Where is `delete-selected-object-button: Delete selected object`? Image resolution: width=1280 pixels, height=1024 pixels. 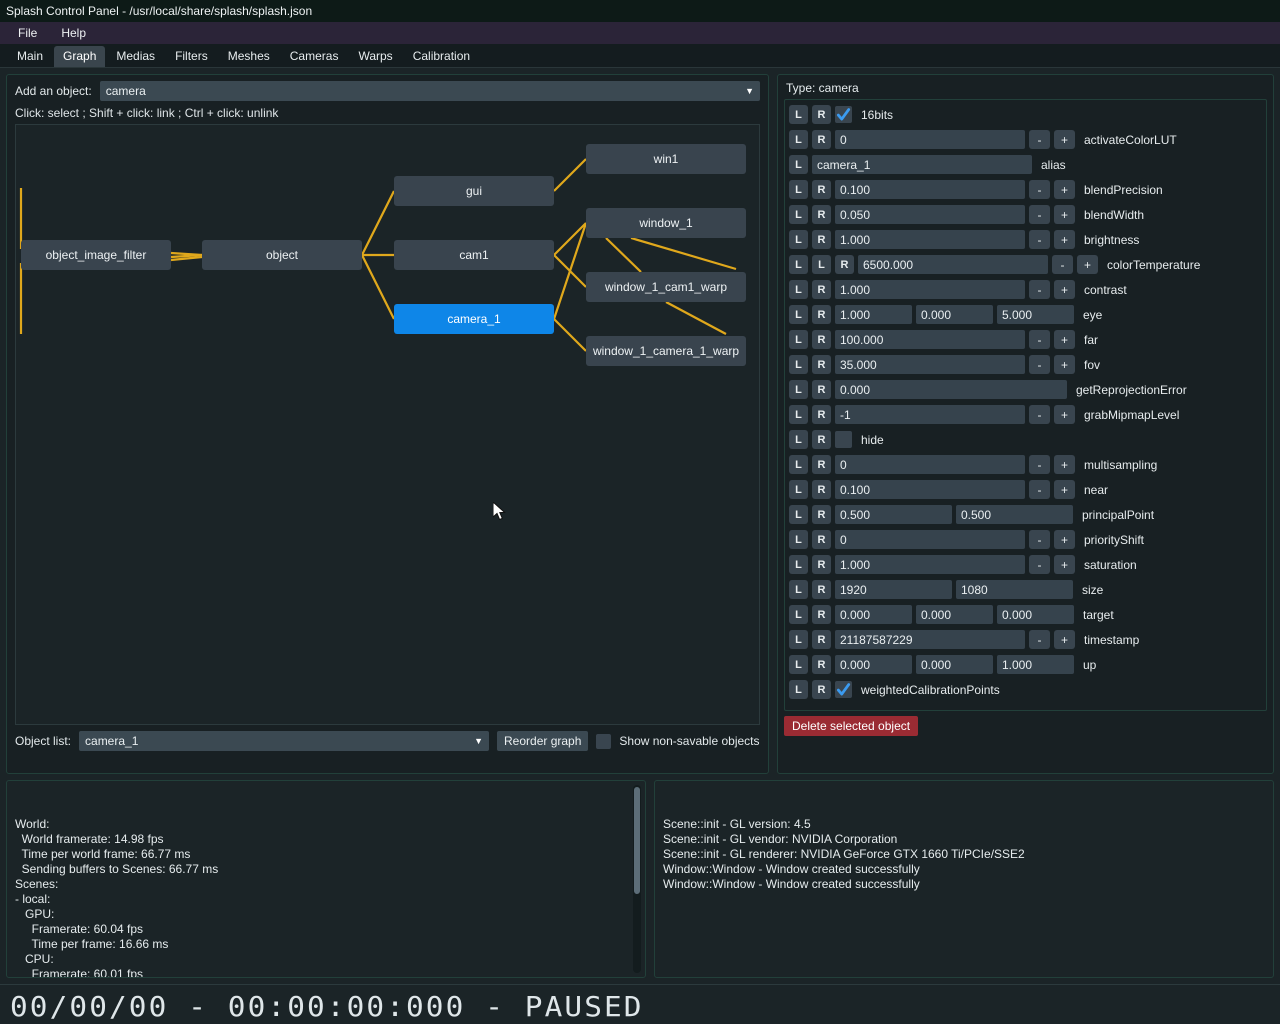 delete-selected-object-button: Delete selected object is located at coordinates (851, 726).